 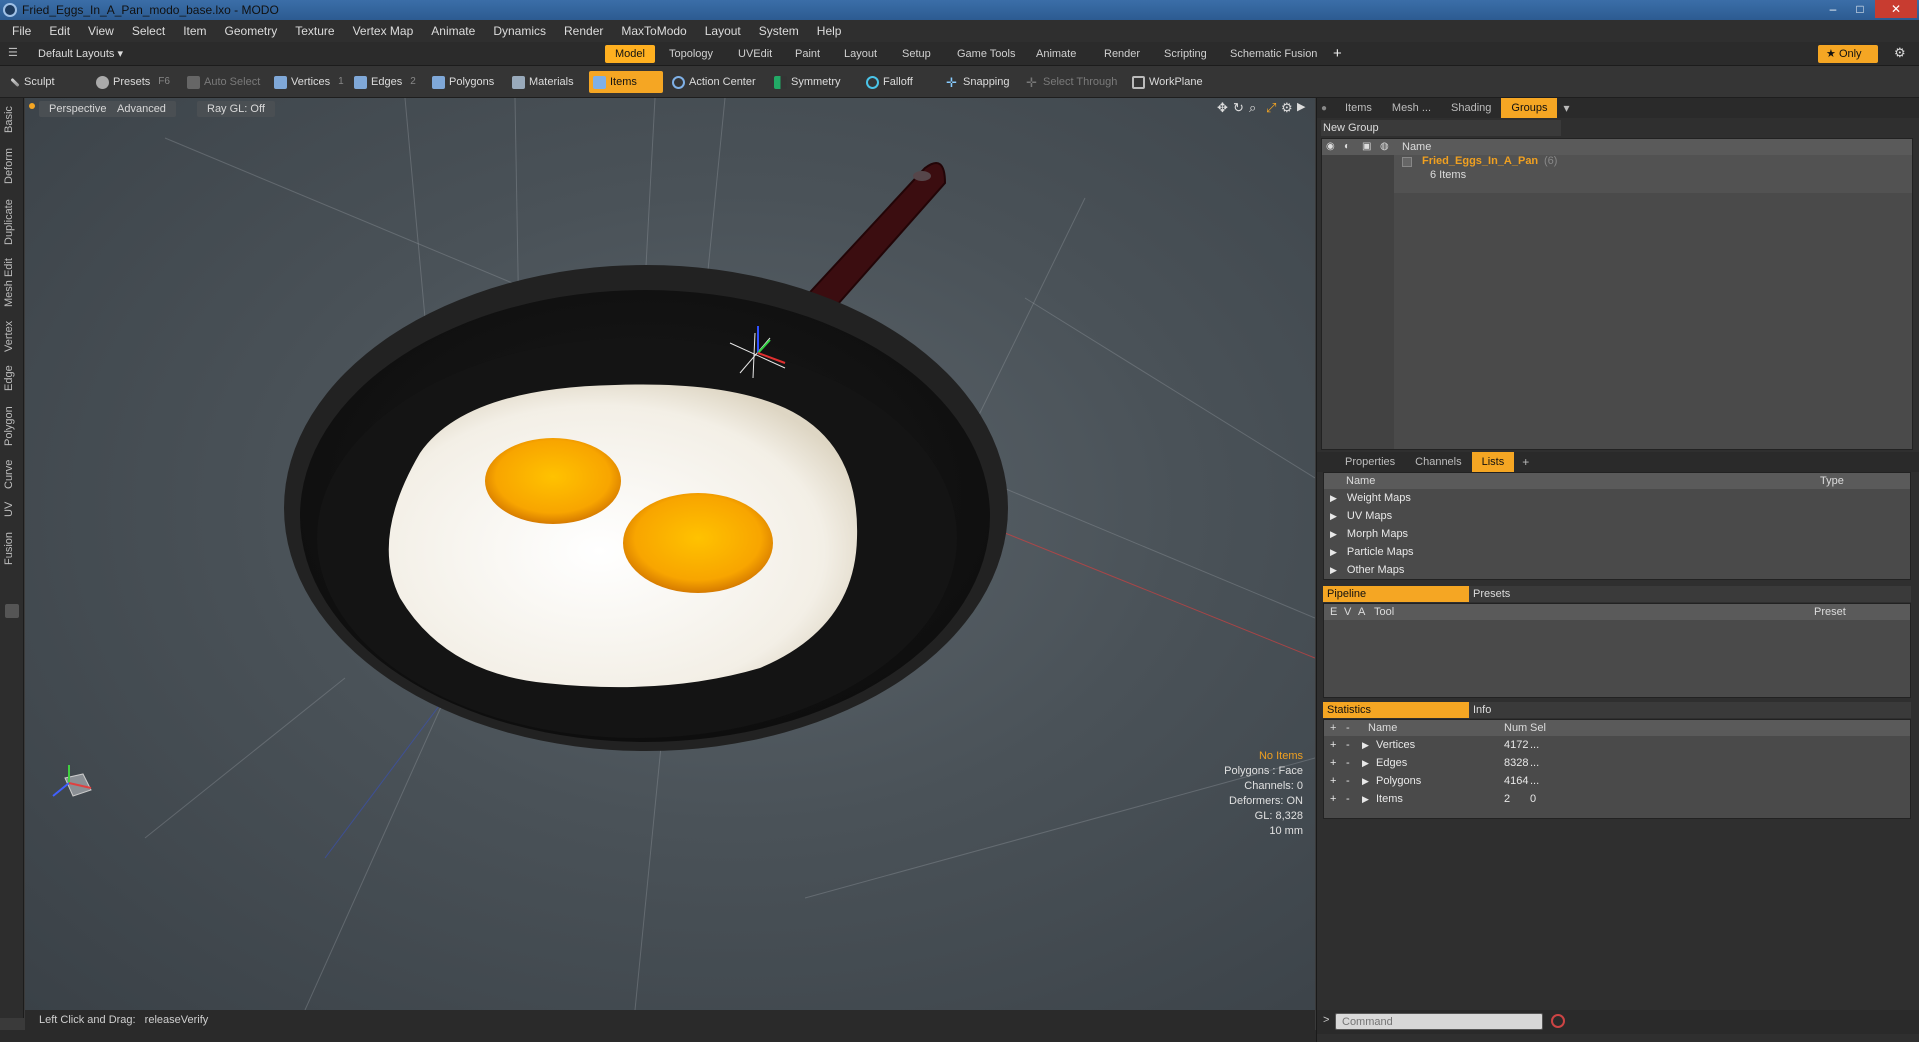 I want to click on action-center-button: Action Center, so click(x=715, y=82).